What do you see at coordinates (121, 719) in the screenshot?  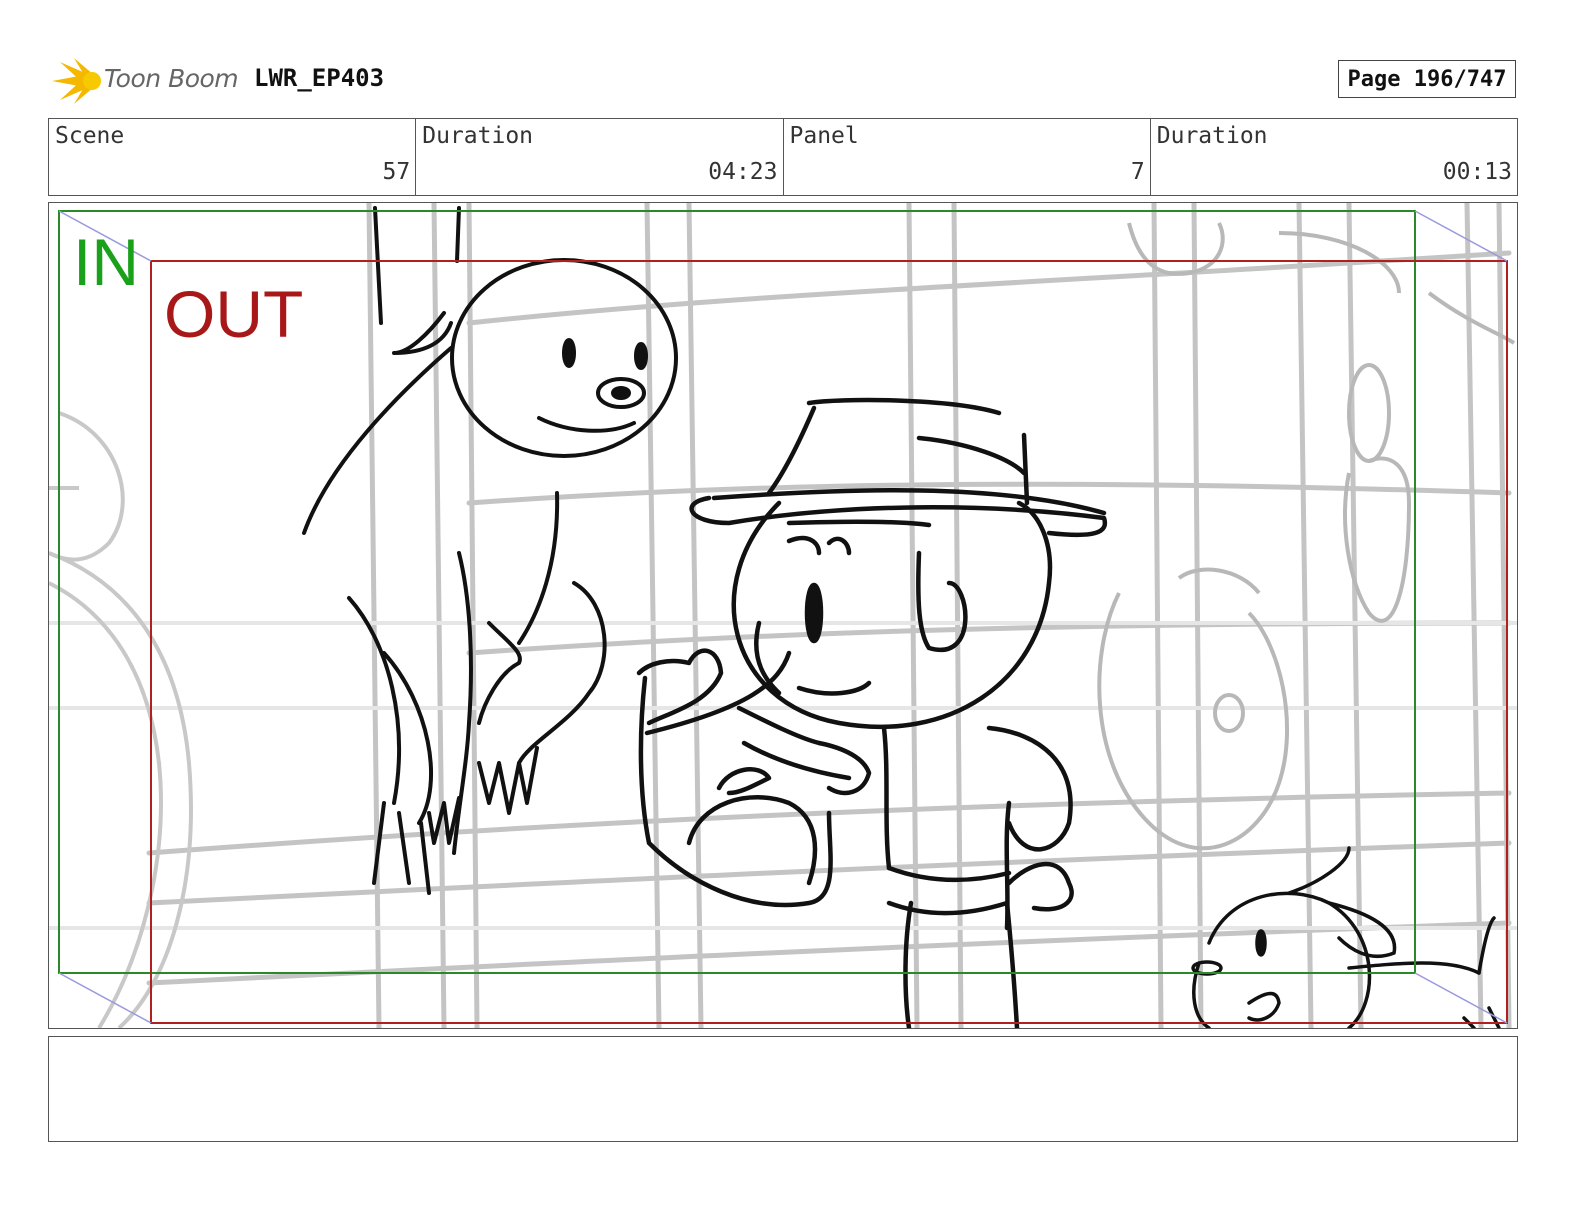 I see `wheel-sketch` at bounding box center [121, 719].